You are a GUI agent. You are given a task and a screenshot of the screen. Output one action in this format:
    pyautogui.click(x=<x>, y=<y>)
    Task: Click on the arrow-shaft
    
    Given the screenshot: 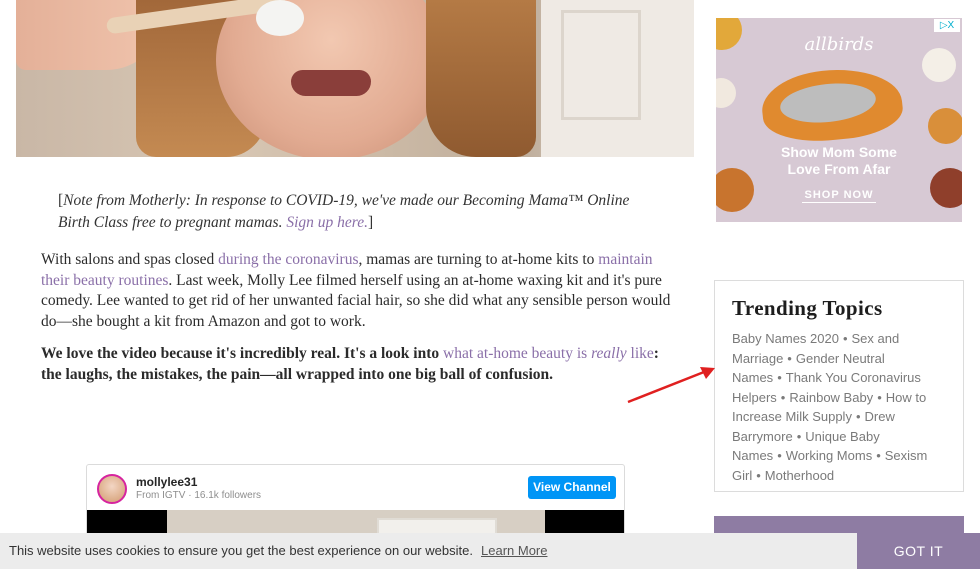 What is the action you would take?
    pyautogui.click(x=666, y=387)
    